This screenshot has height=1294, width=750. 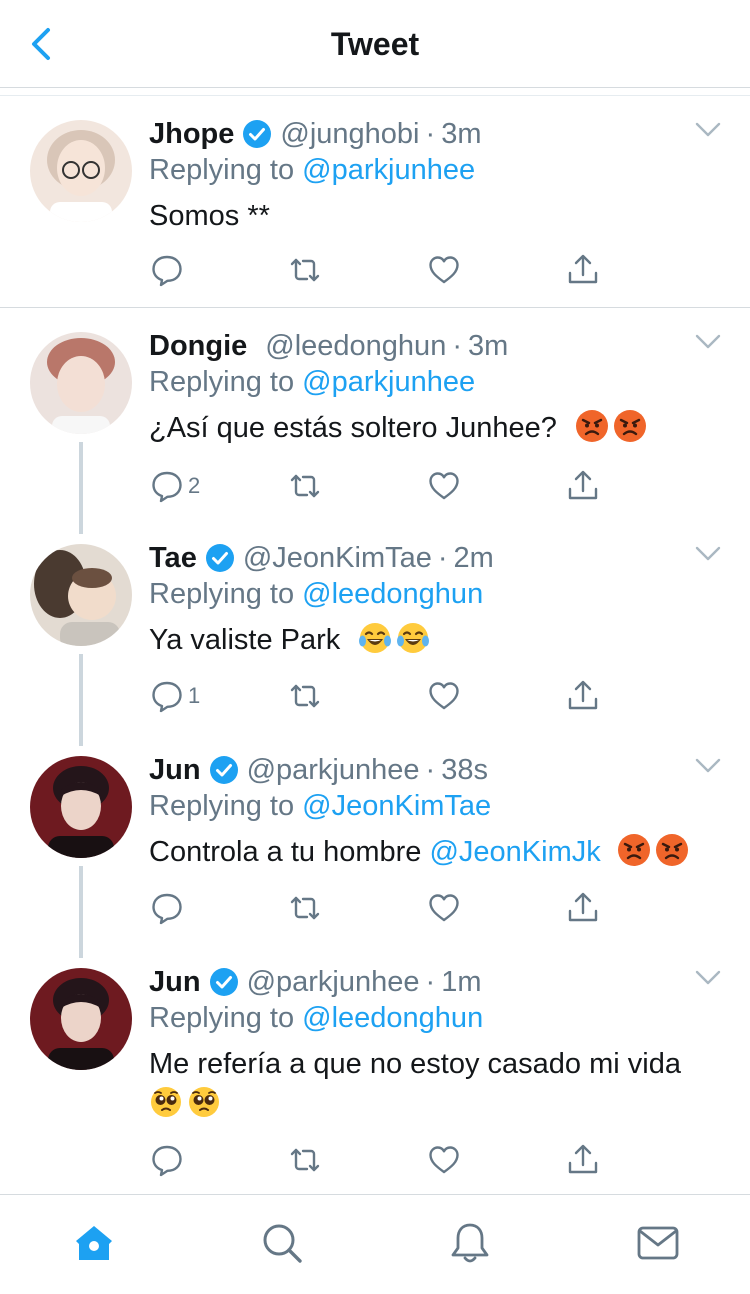 I want to click on tweet-text: Controla a tu hombre @JeonKimJk, so click(x=439, y=852).